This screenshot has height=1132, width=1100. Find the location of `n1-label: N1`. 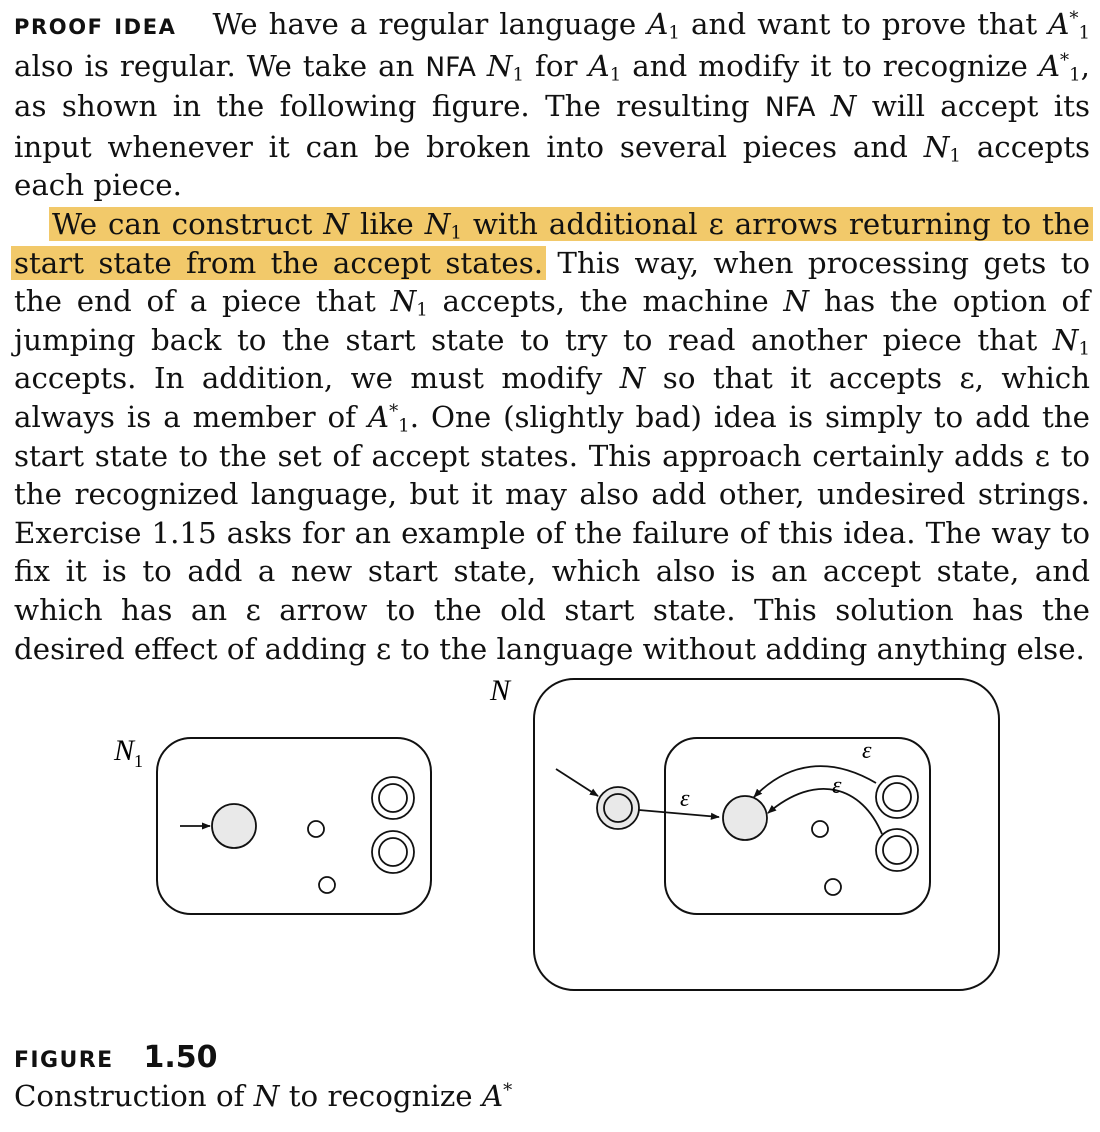

n1-label: N1 is located at coordinates (128, 752).